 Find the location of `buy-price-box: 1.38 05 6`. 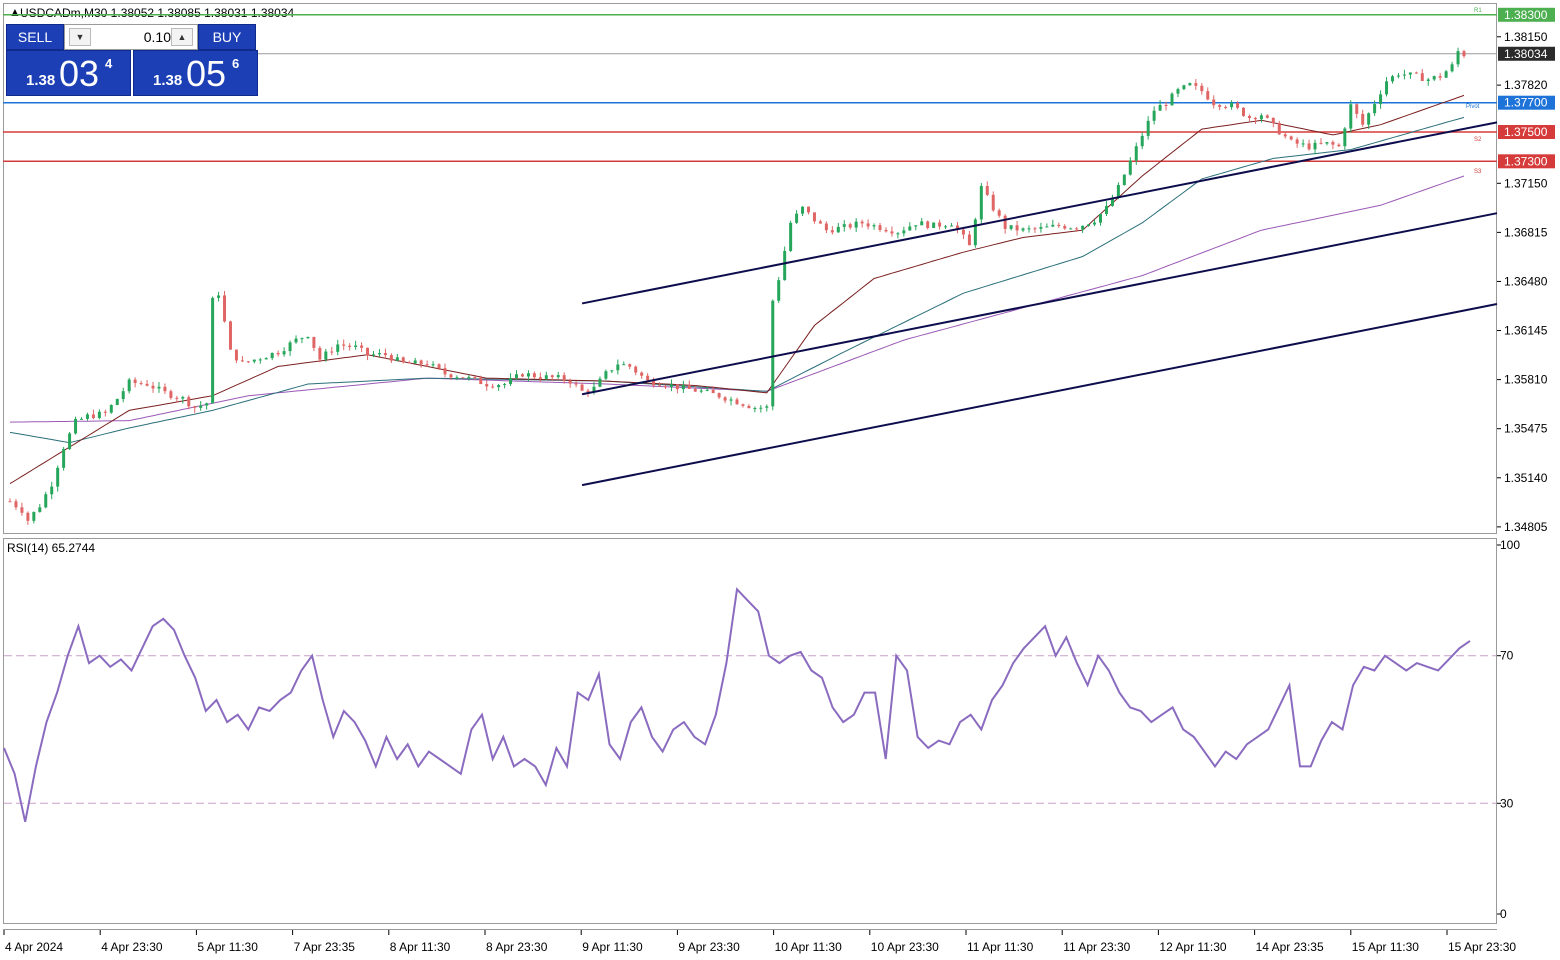

buy-price-box: 1.38 05 6 is located at coordinates (195, 73).